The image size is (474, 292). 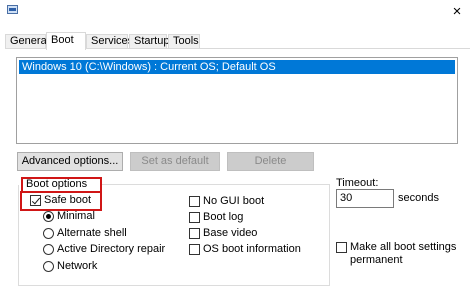 What do you see at coordinates (48, 266) in the screenshot?
I see `network-radio` at bounding box center [48, 266].